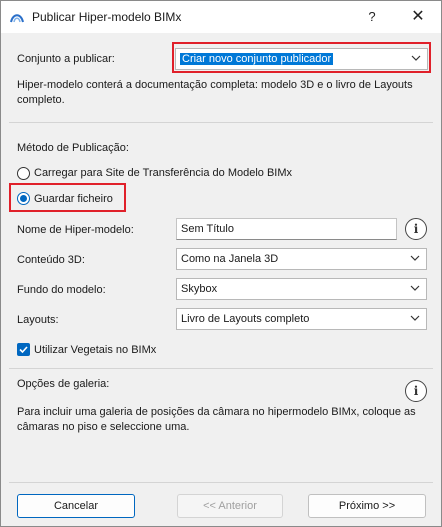 This screenshot has width=442, height=527. What do you see at coordinates (372, 17) in the screenshot?
I see `help-button: ?` at bounding box center [372, 17].